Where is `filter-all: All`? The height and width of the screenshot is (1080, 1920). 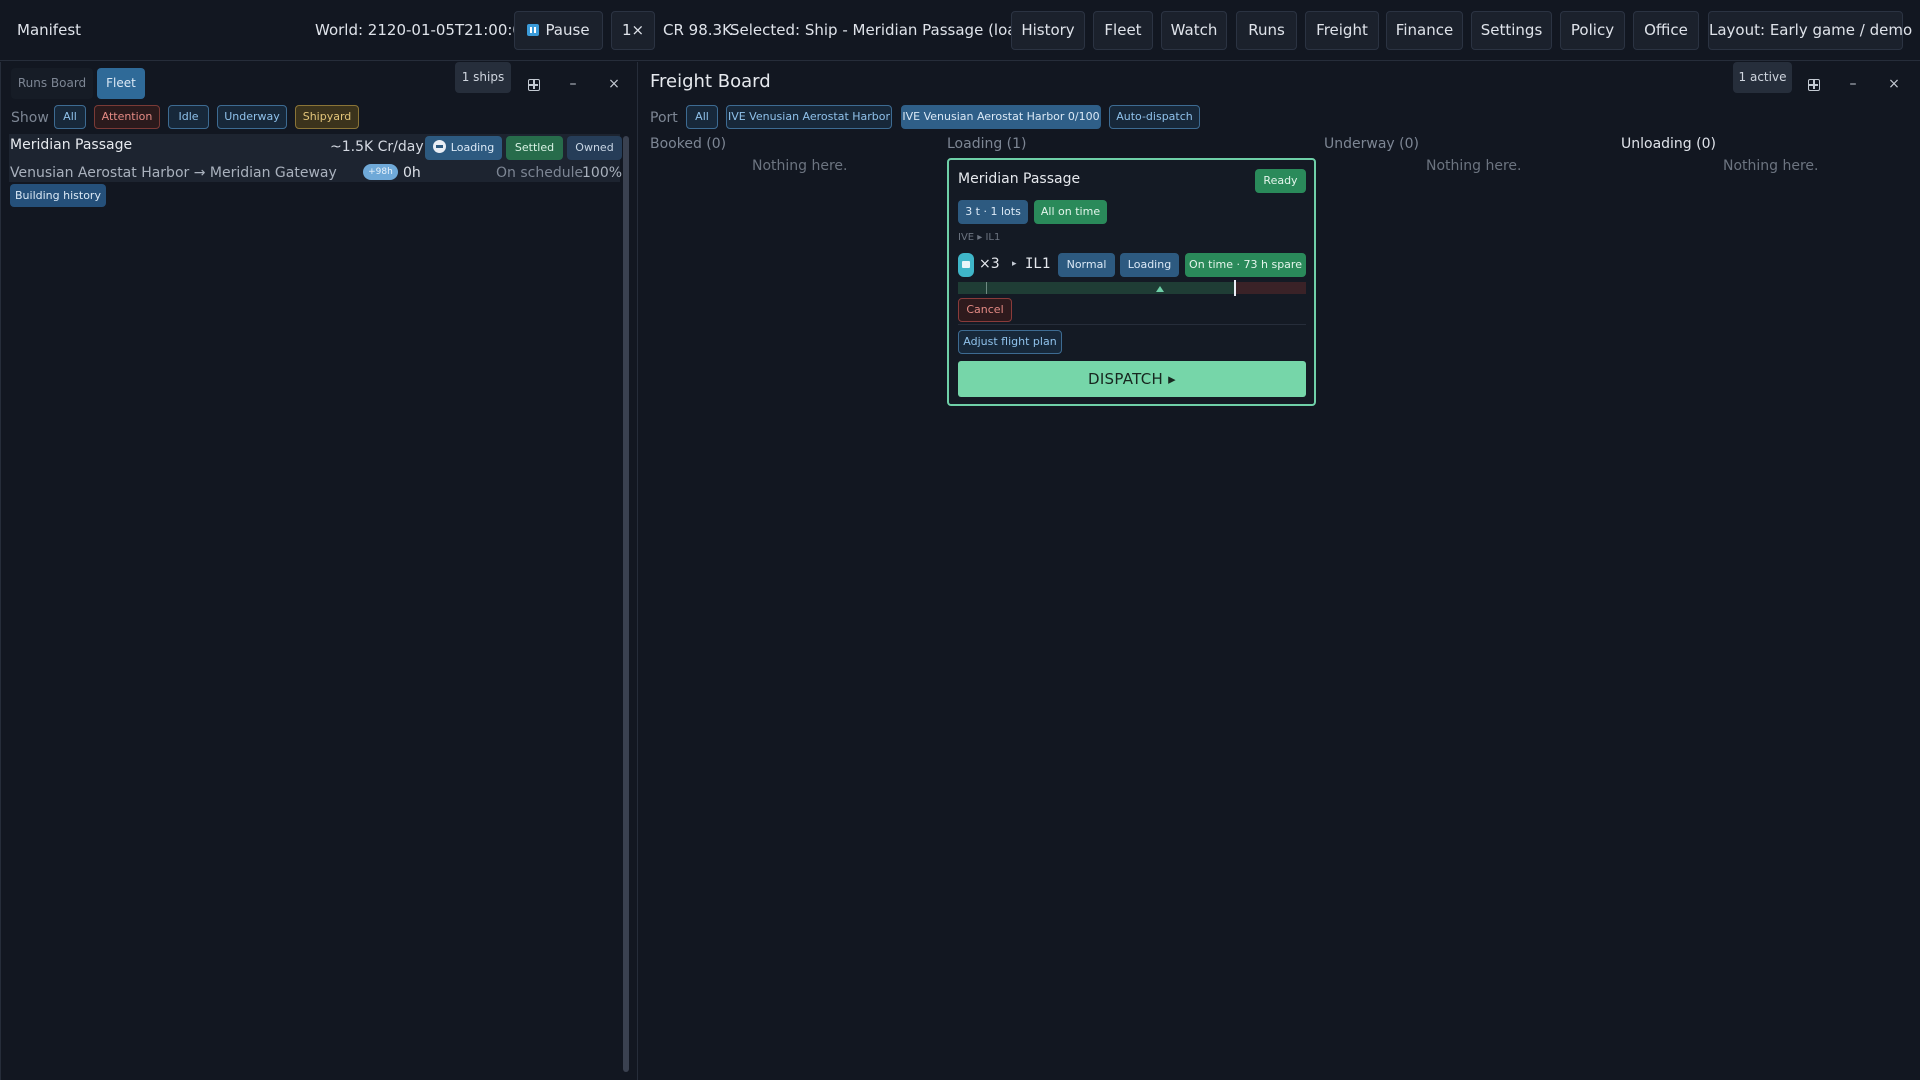 filter-all: All is located at coordinates (70, 117).